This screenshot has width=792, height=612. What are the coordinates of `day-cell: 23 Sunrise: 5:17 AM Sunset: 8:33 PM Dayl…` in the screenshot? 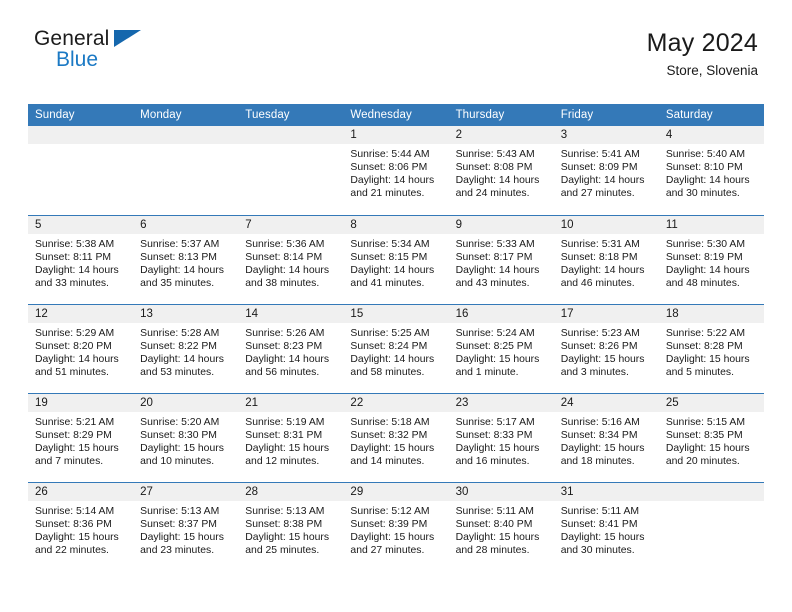 It's located at (501, 437).